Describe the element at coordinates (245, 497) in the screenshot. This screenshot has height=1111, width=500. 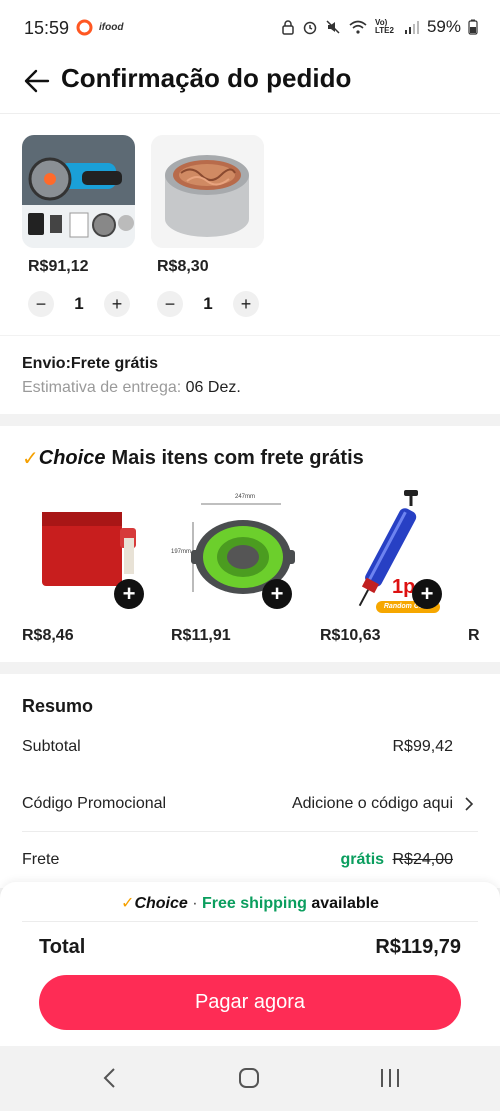
I see `dimension-width-label: 247mm` at that location.